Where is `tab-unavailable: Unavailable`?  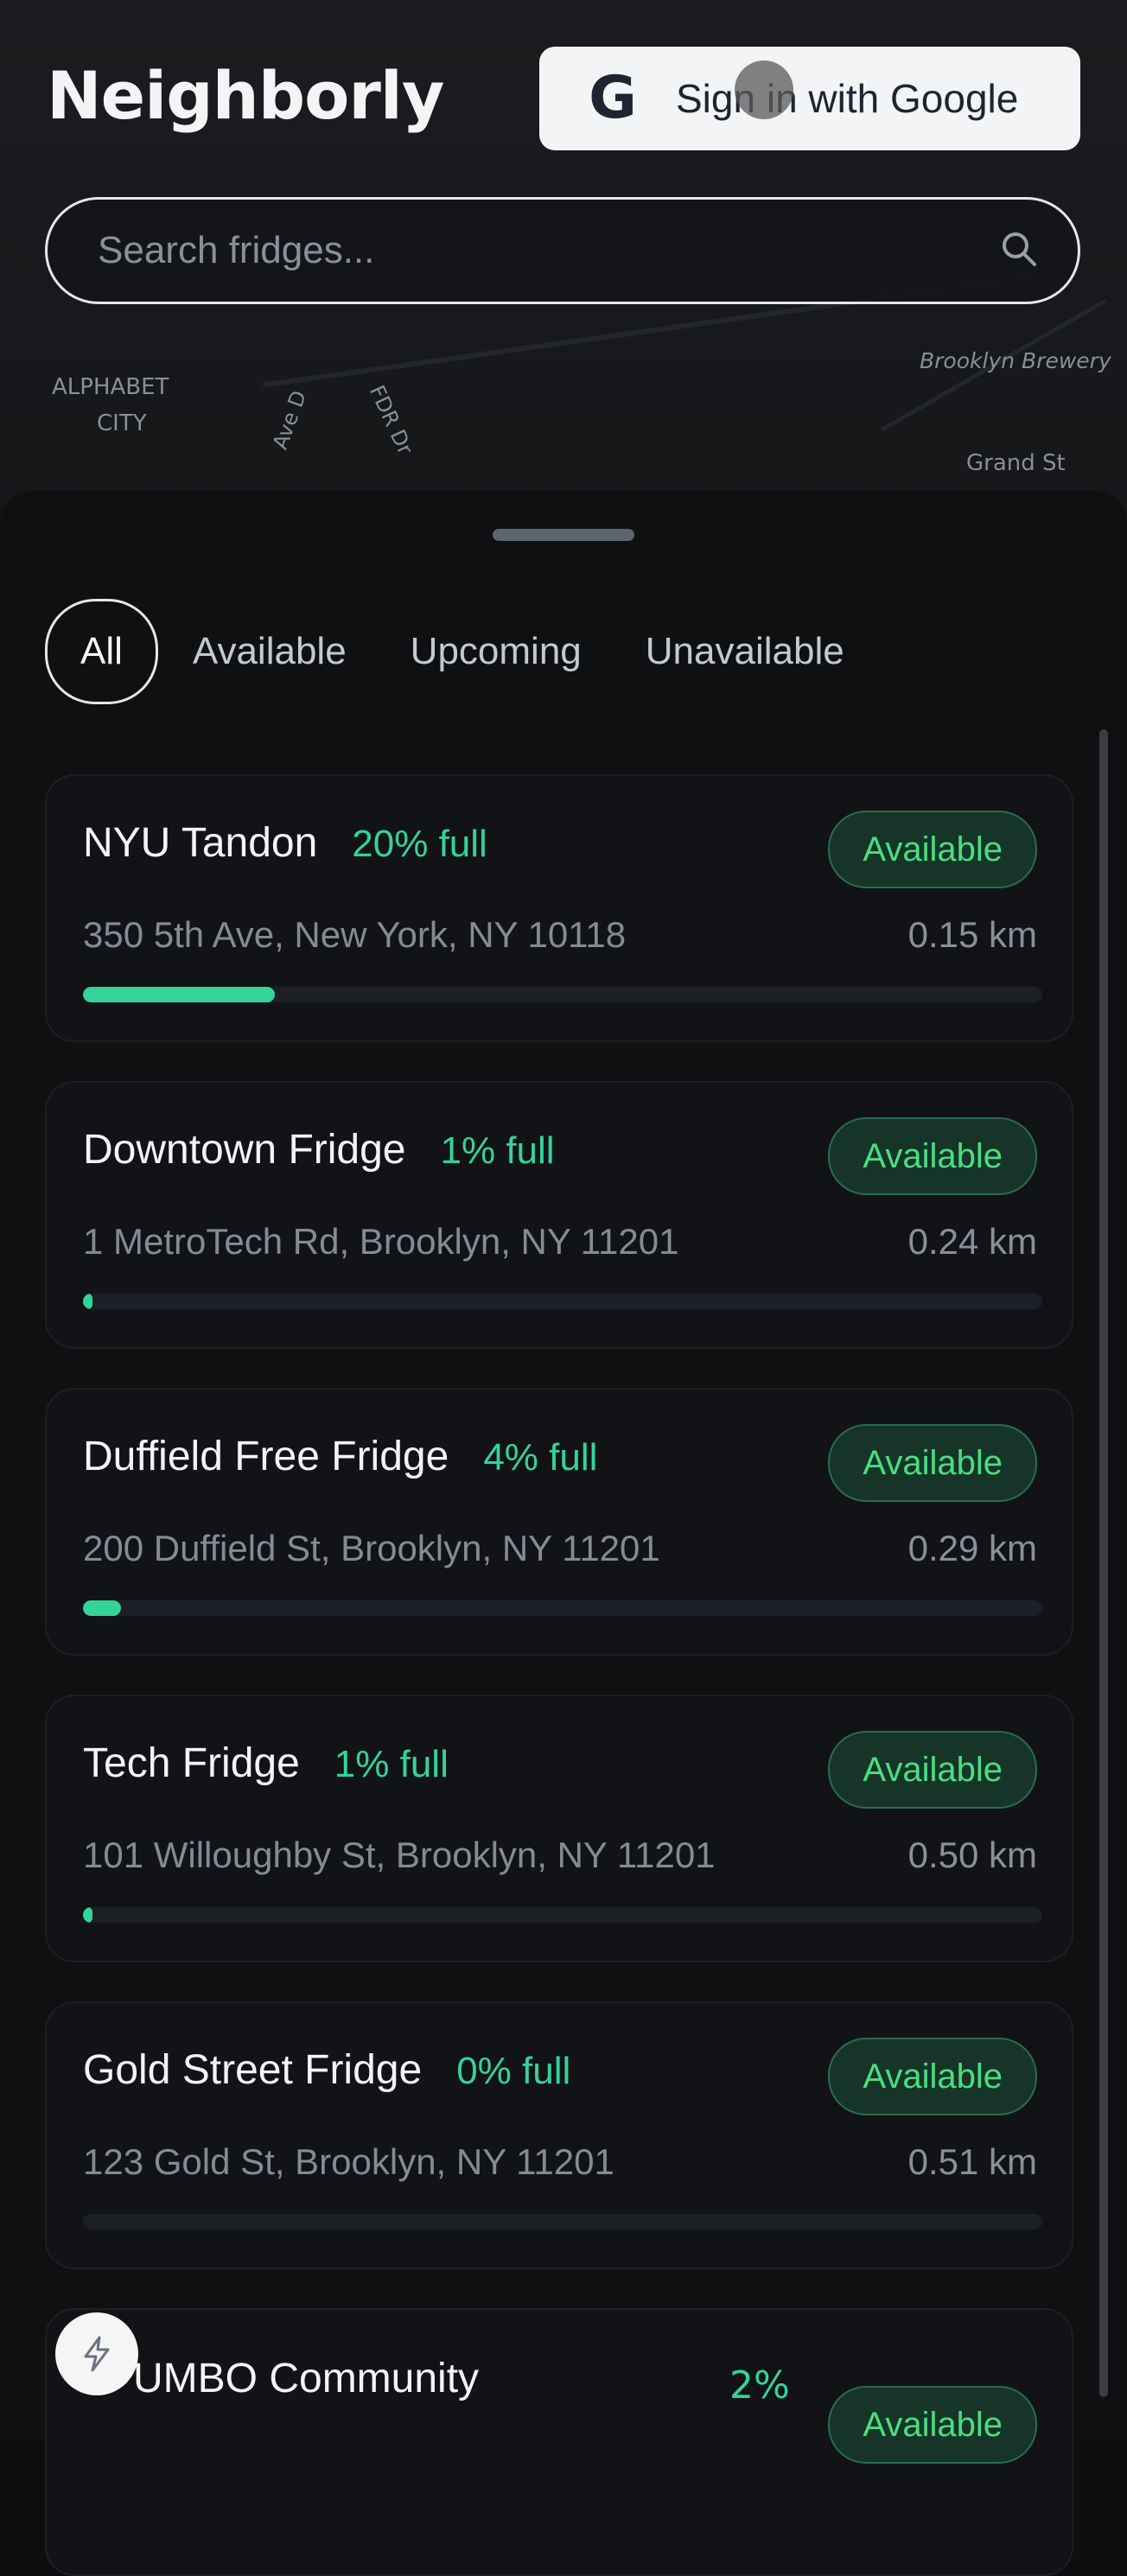 tab-unavailable: Unavailable is located at coordinates (745, 652).